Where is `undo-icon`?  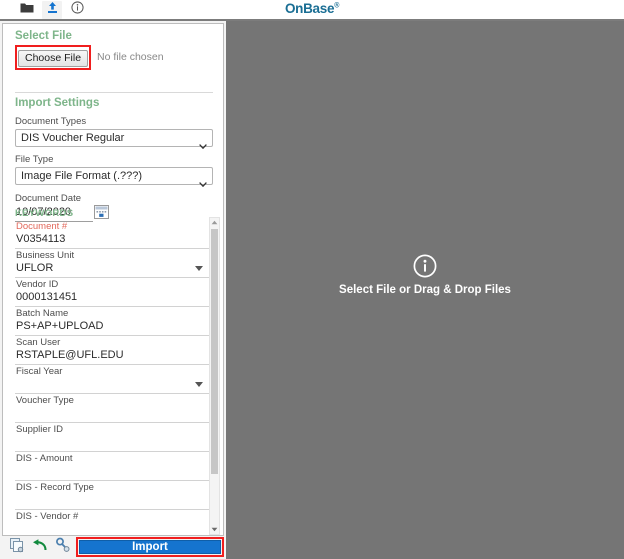
undo-icon is located at coordinates (40, 547).